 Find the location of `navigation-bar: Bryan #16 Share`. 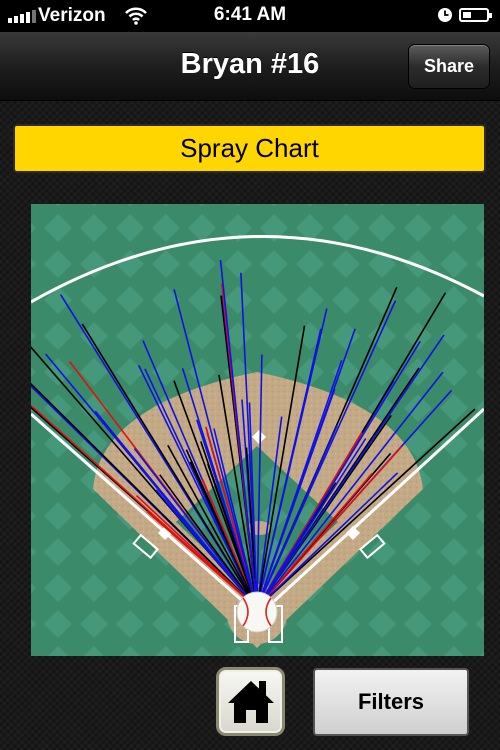

navigation-bar: Bryan #16 Share is located at coordinates (250, 66).